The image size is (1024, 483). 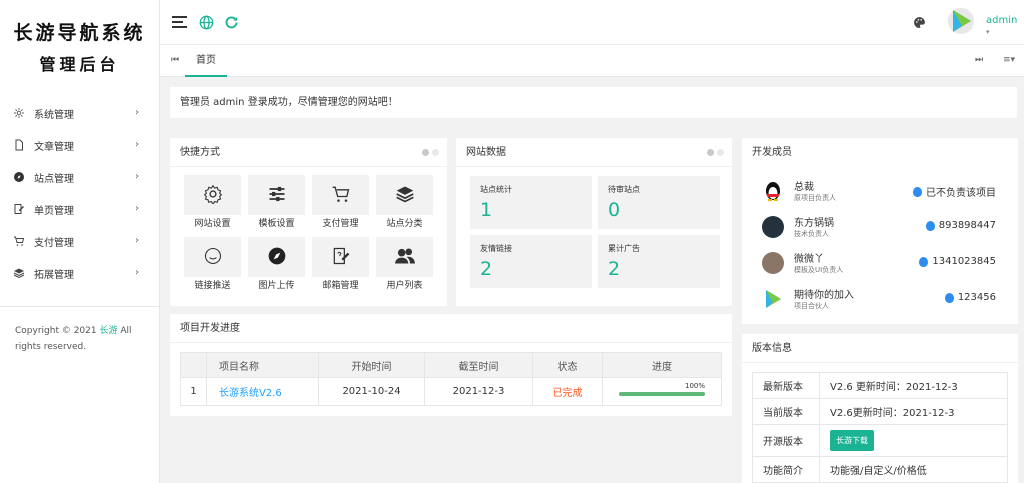 I want to click on table-row: 当前版本 V2.6更新时间：2021-12-3, so click(x=880, y=411).